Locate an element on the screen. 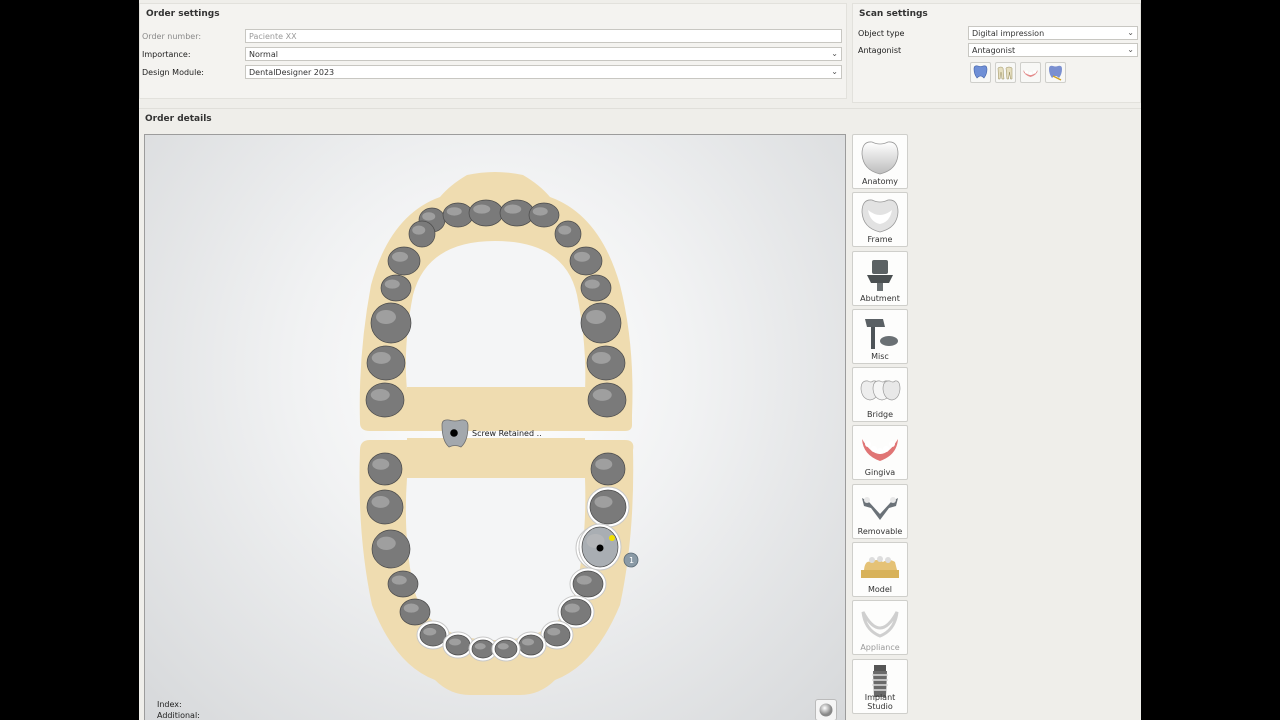  design-module-row: Design Module: DentalDesigner 2023 ⌄ is located at coordinates (492, 72).